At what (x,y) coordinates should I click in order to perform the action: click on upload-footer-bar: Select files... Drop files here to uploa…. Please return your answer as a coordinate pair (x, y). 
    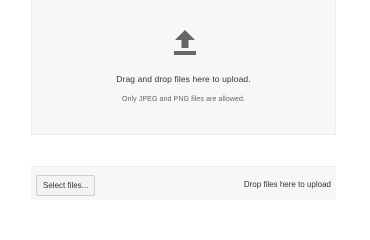
    Looking at the image, I should click on (183, 183).